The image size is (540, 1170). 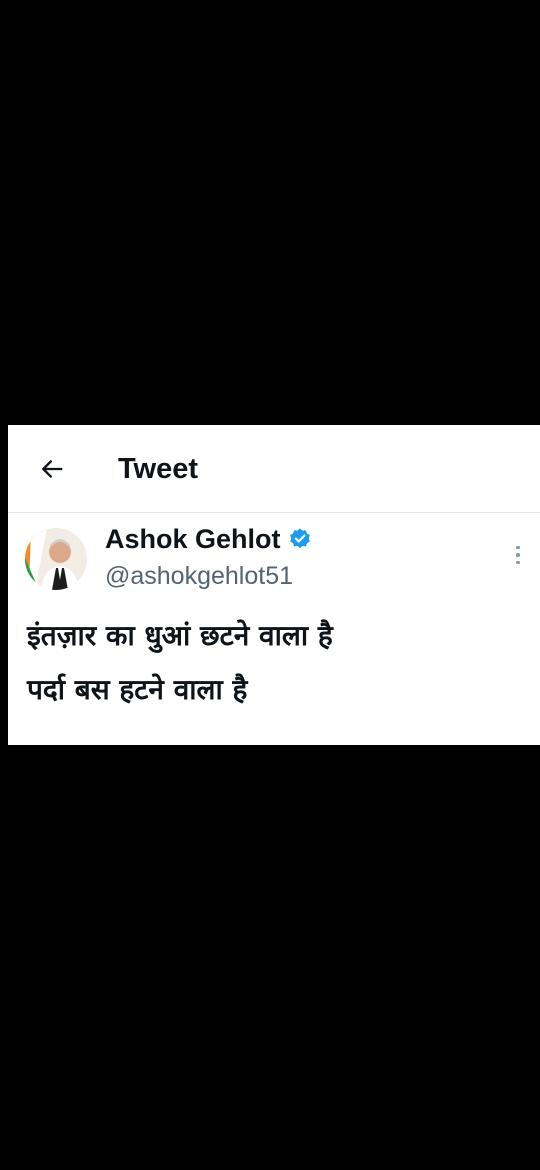 I want to click on author-display-name: Ashok Gehlot, so click(x=193, y=539).